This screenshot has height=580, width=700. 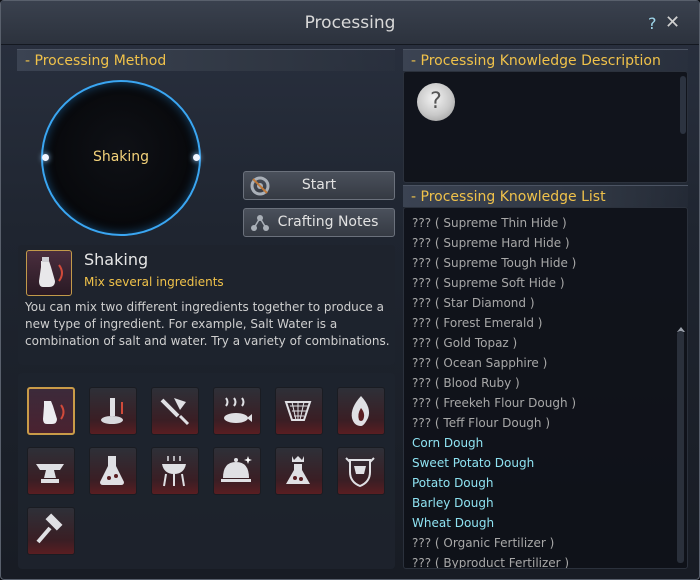 I want to click on window-title: Processing, so click(x=350, y=23).